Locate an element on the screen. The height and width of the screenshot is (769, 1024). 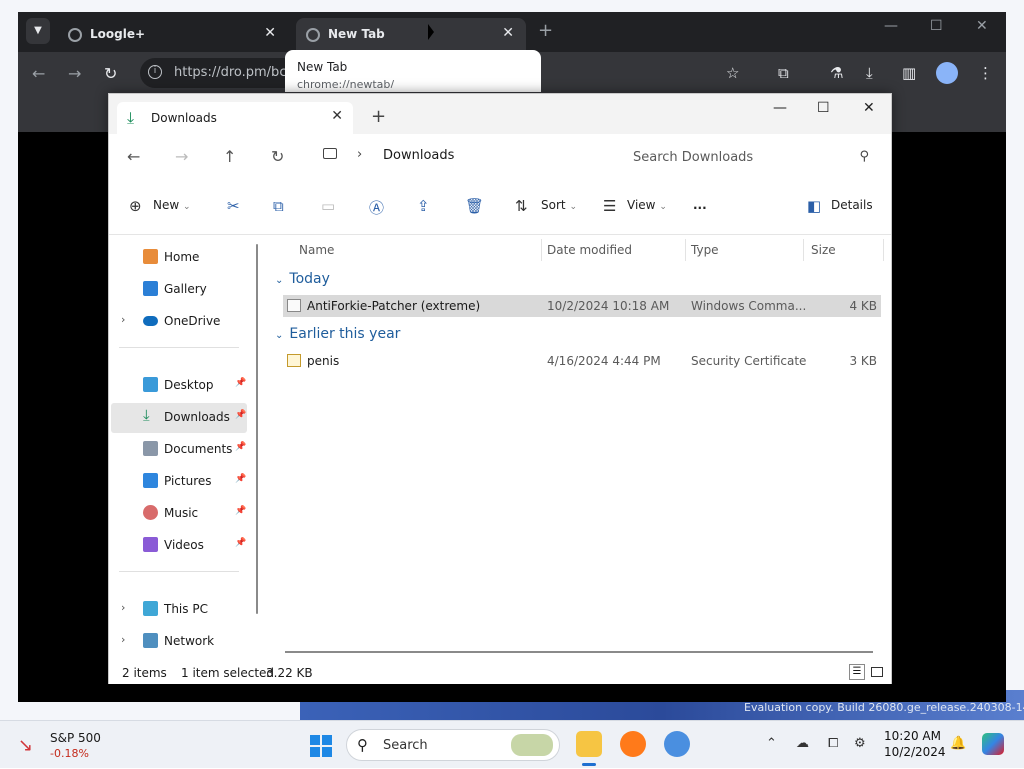
view-button: View ⌄ is located at coordinates (647, 205).